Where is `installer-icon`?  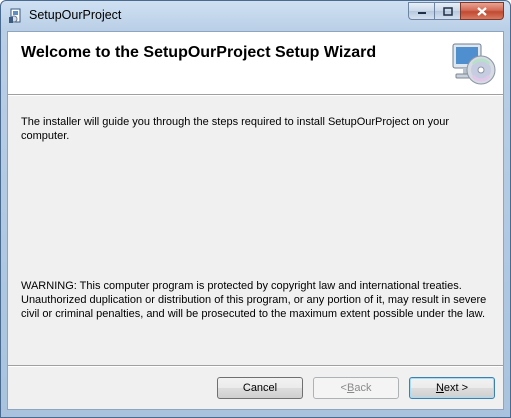
installer-icon is located at coordinates (16, 16).